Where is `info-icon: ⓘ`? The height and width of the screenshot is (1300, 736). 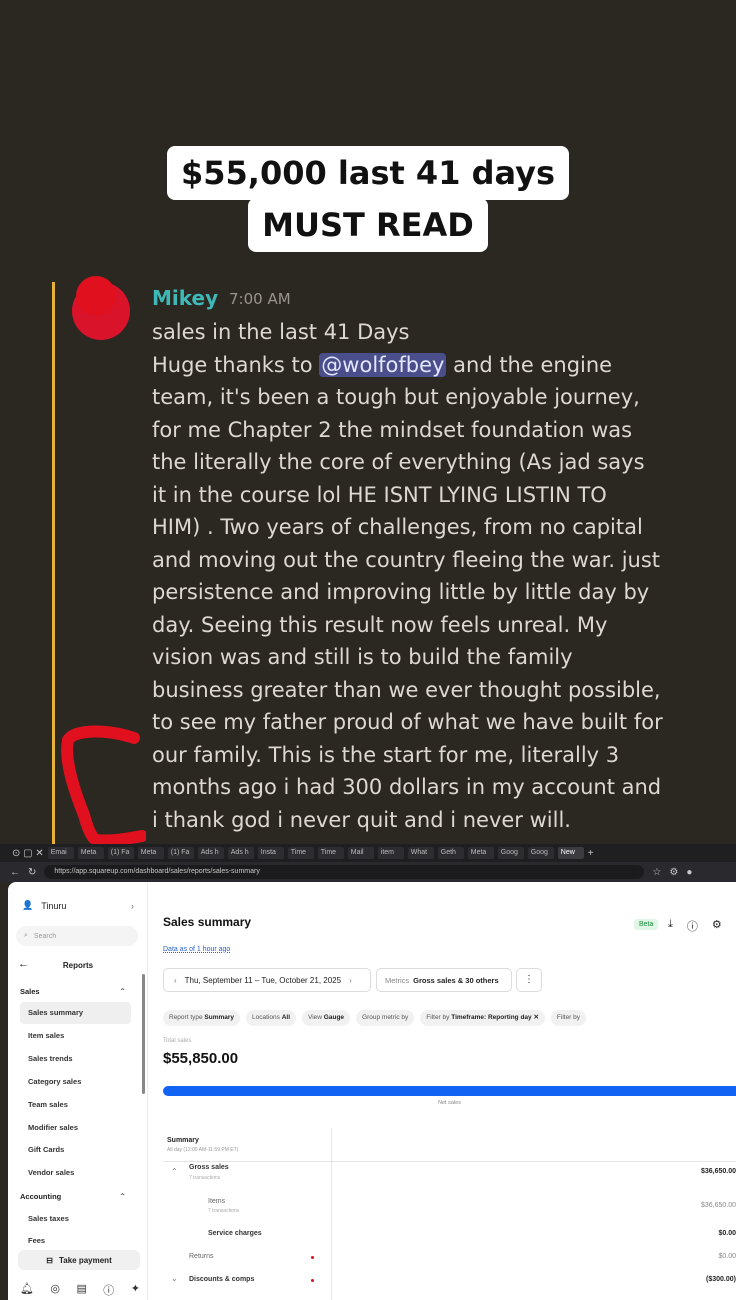 info-icon: ⓘ is located at coordinates (692, 926).